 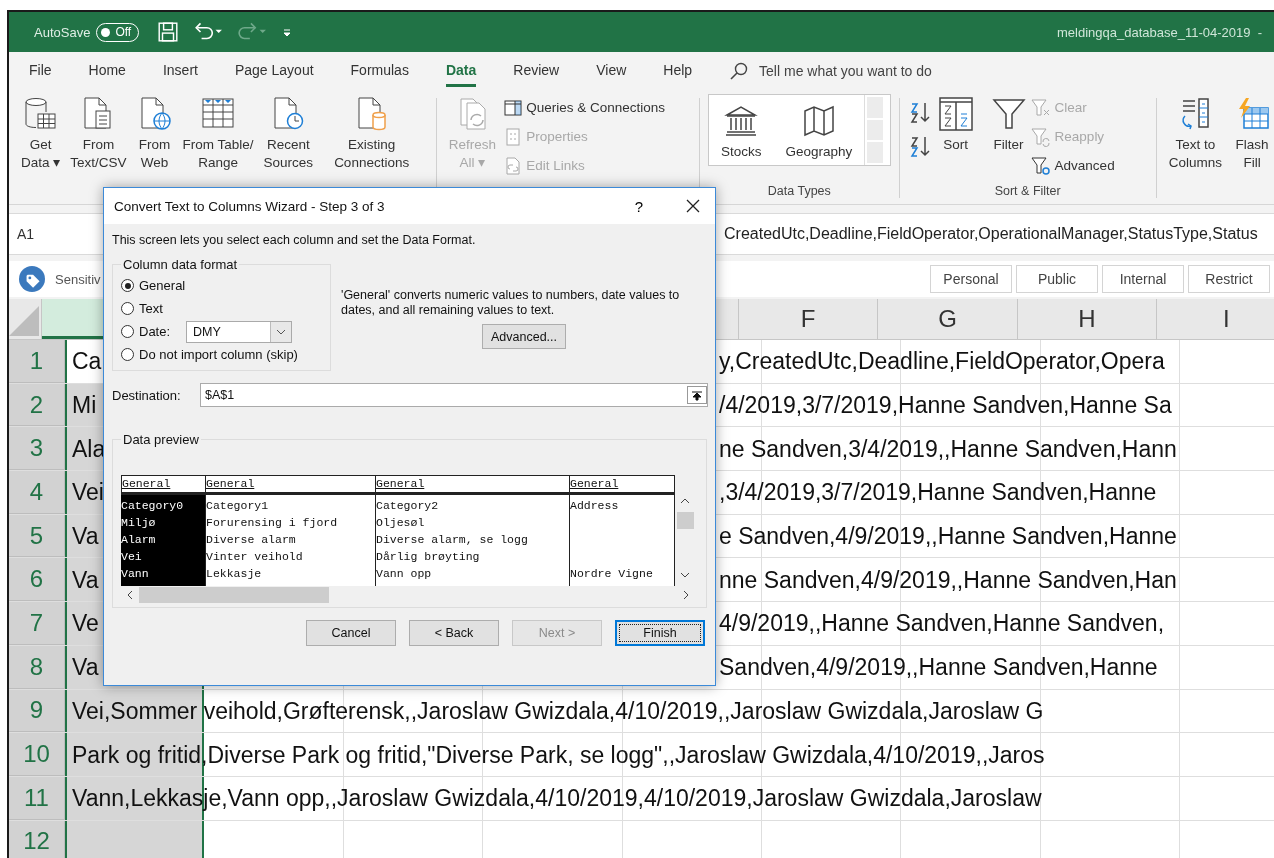 I want to click on ribbon-button: Get Data ▾, so click(x=41, y=137).